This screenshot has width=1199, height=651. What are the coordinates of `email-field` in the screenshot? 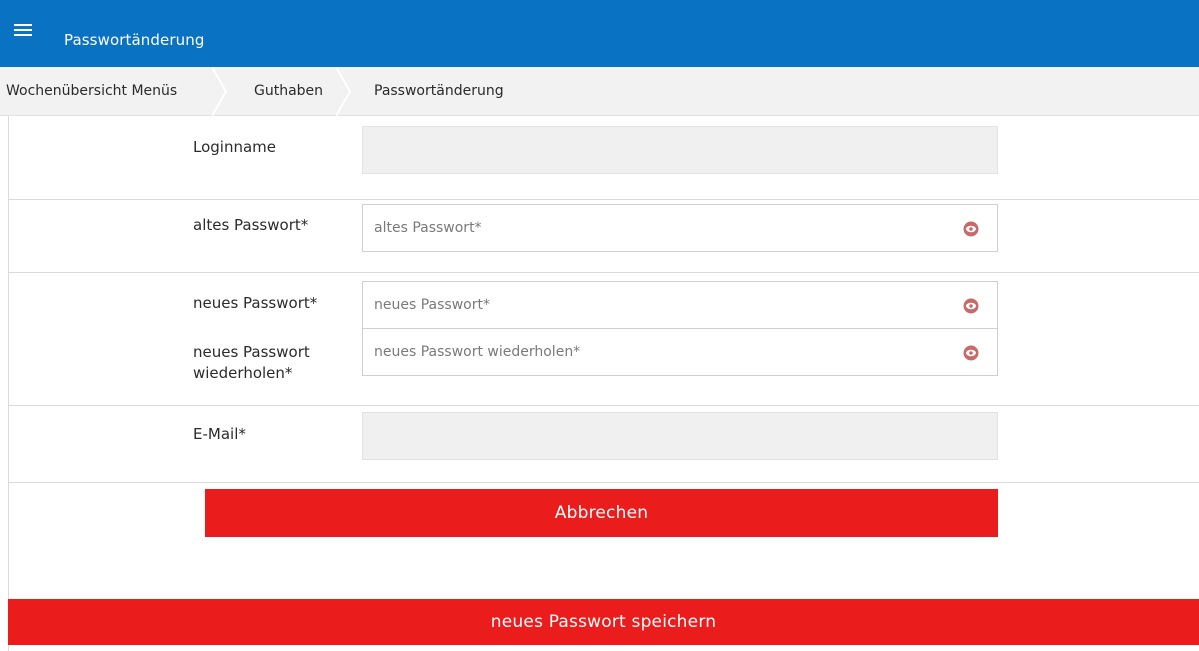 It's located at (680, 436).